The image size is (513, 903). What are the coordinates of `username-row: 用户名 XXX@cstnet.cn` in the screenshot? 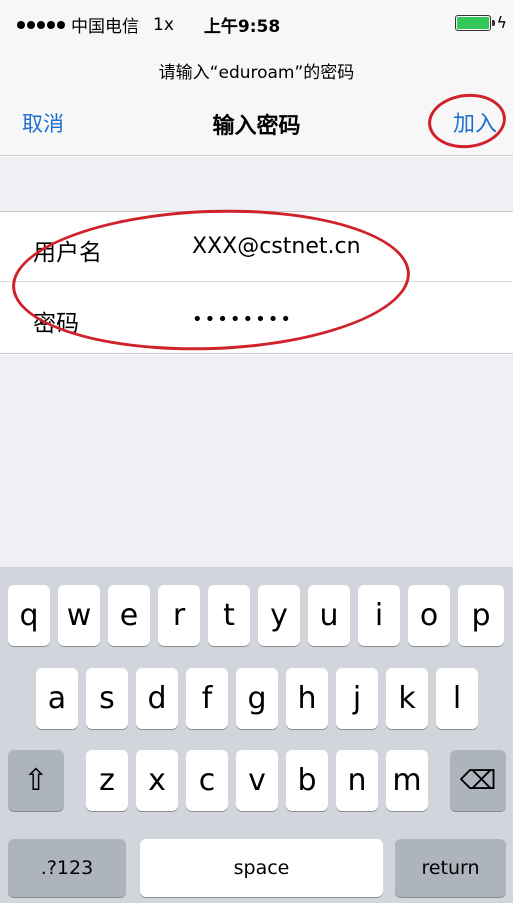 It's located at (256, 247).